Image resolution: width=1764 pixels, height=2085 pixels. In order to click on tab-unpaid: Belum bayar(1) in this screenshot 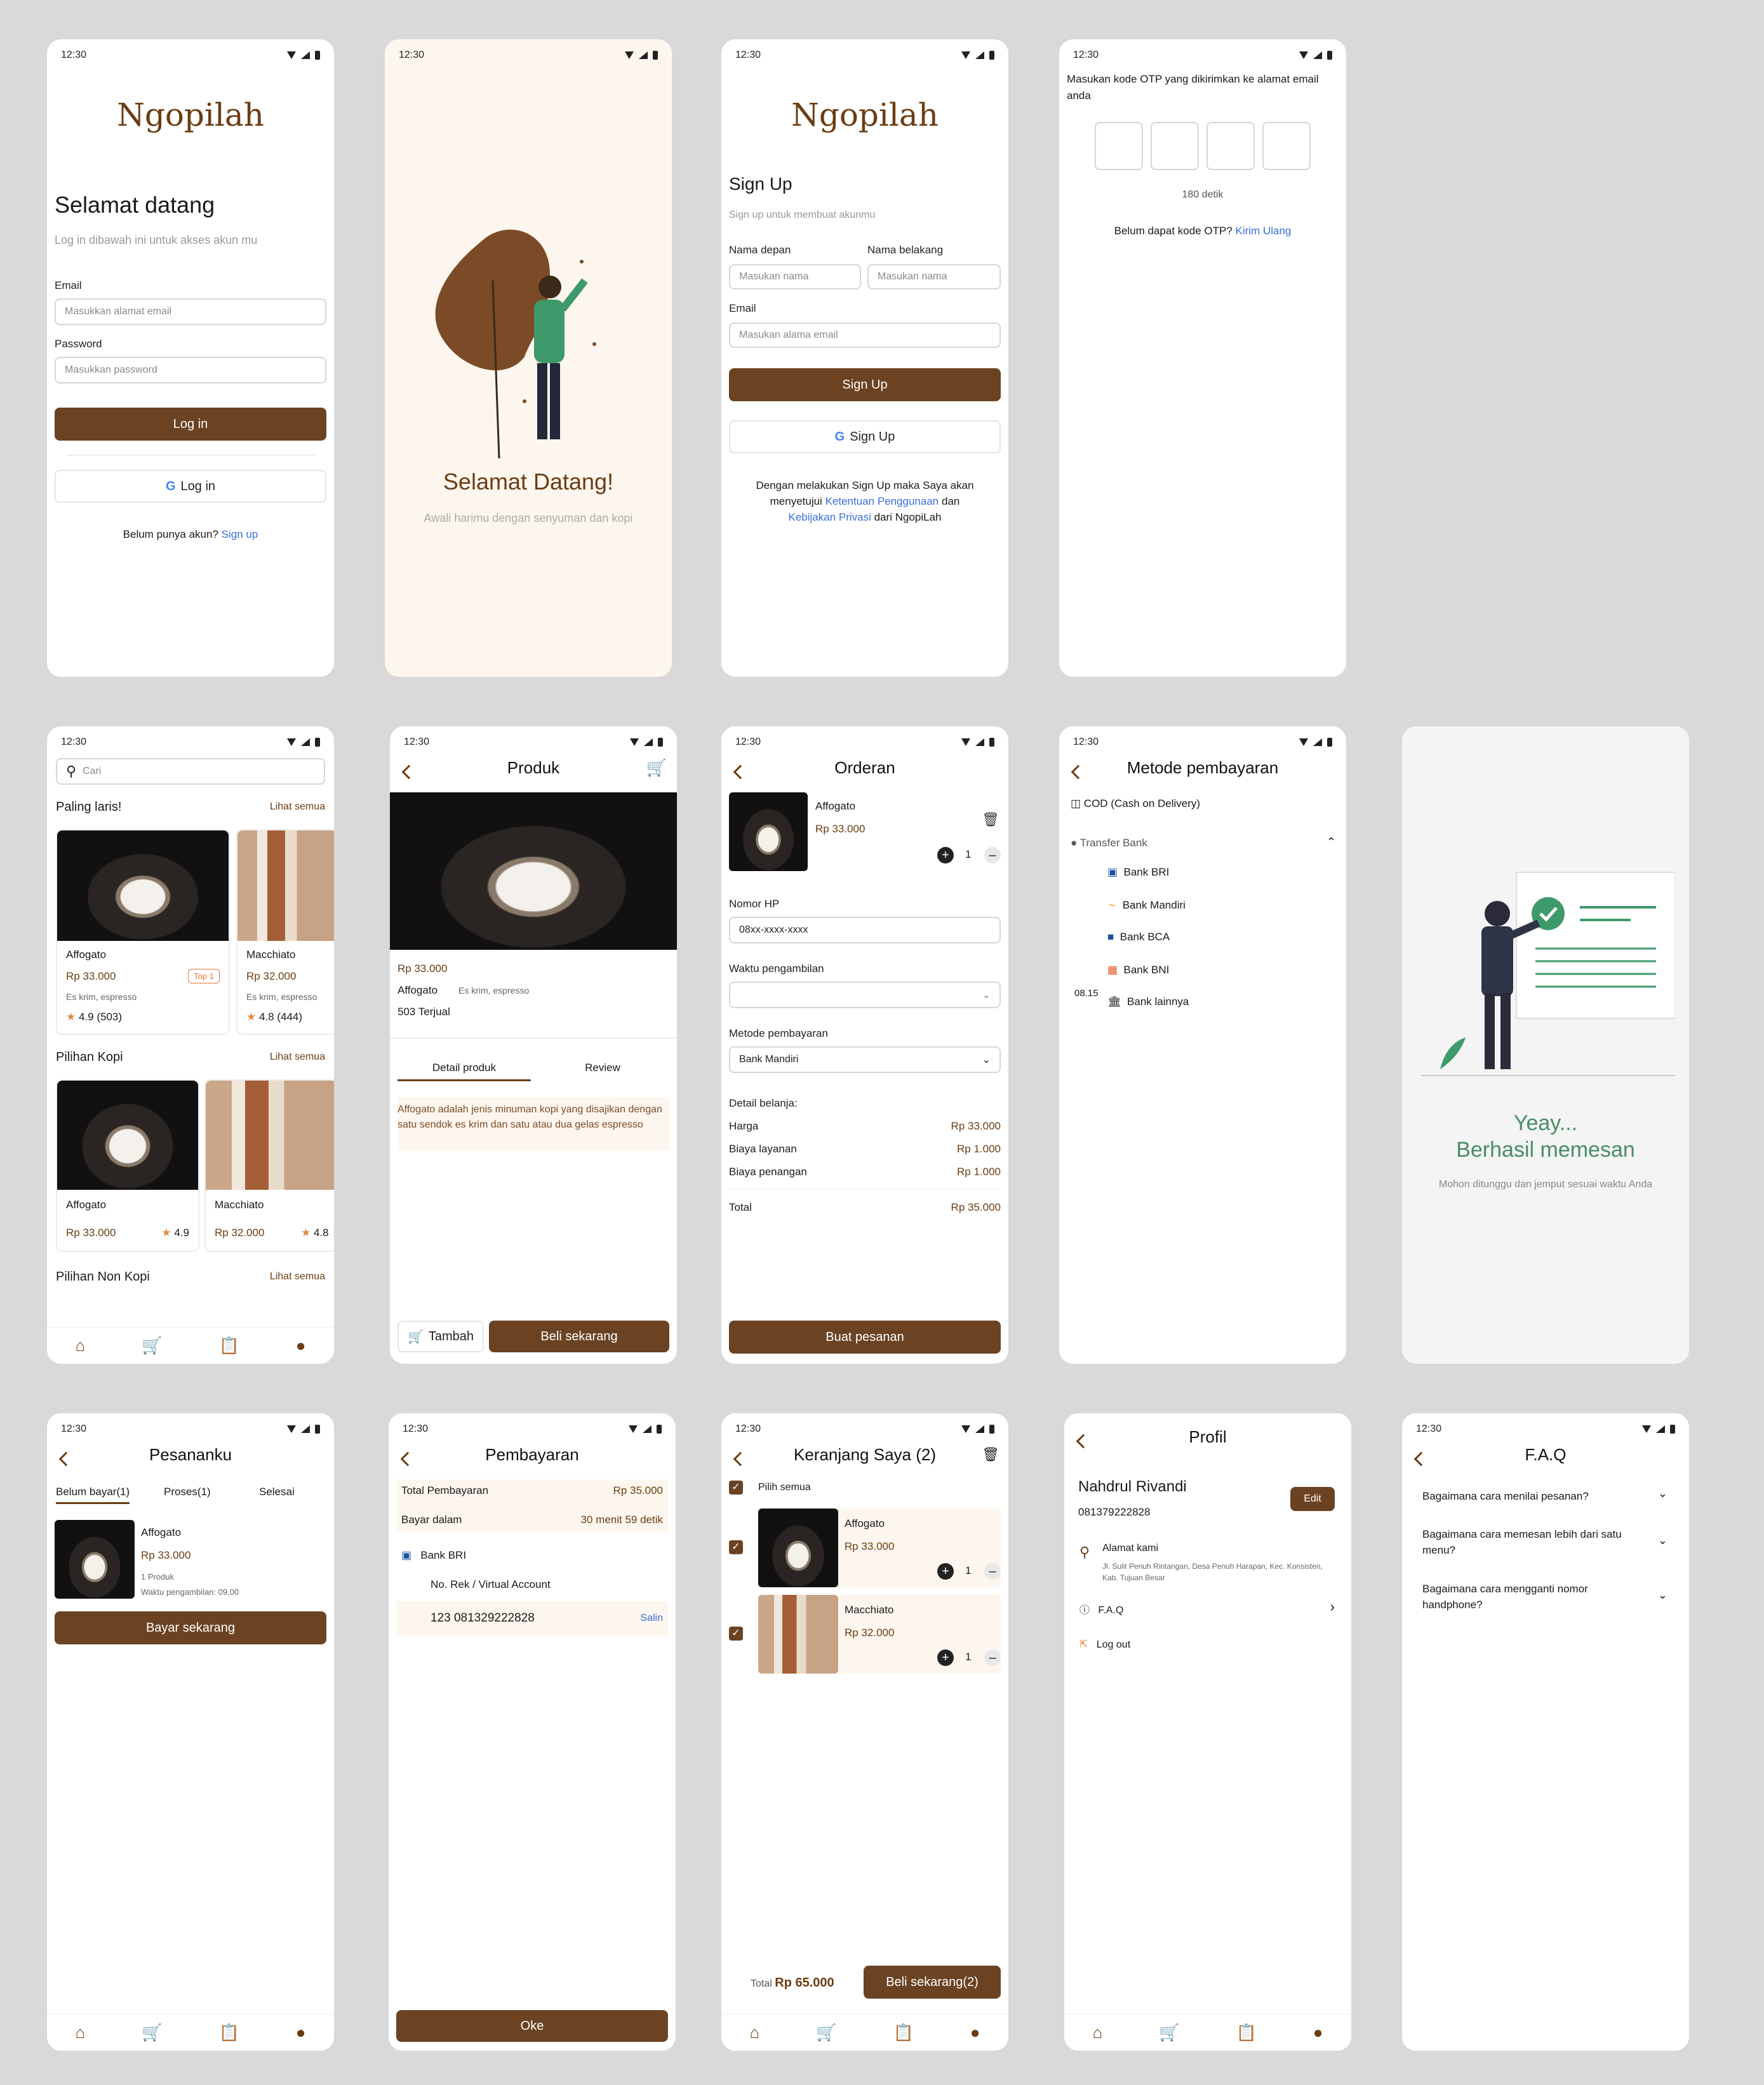, I will do `click(93, 1495)`.